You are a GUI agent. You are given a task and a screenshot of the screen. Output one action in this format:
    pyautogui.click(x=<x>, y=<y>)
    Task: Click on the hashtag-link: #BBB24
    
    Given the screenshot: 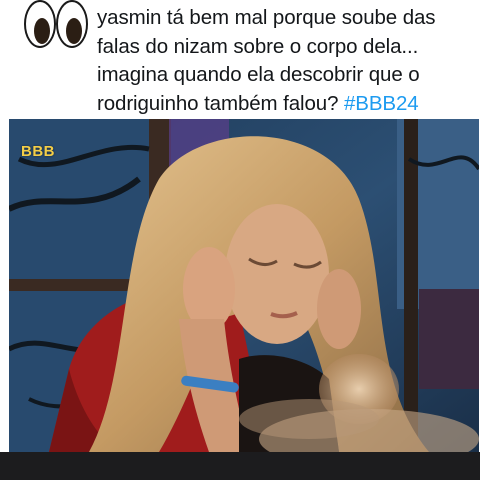 What is the action you would take?
    pyautogui.click(x=381, y=103)
    